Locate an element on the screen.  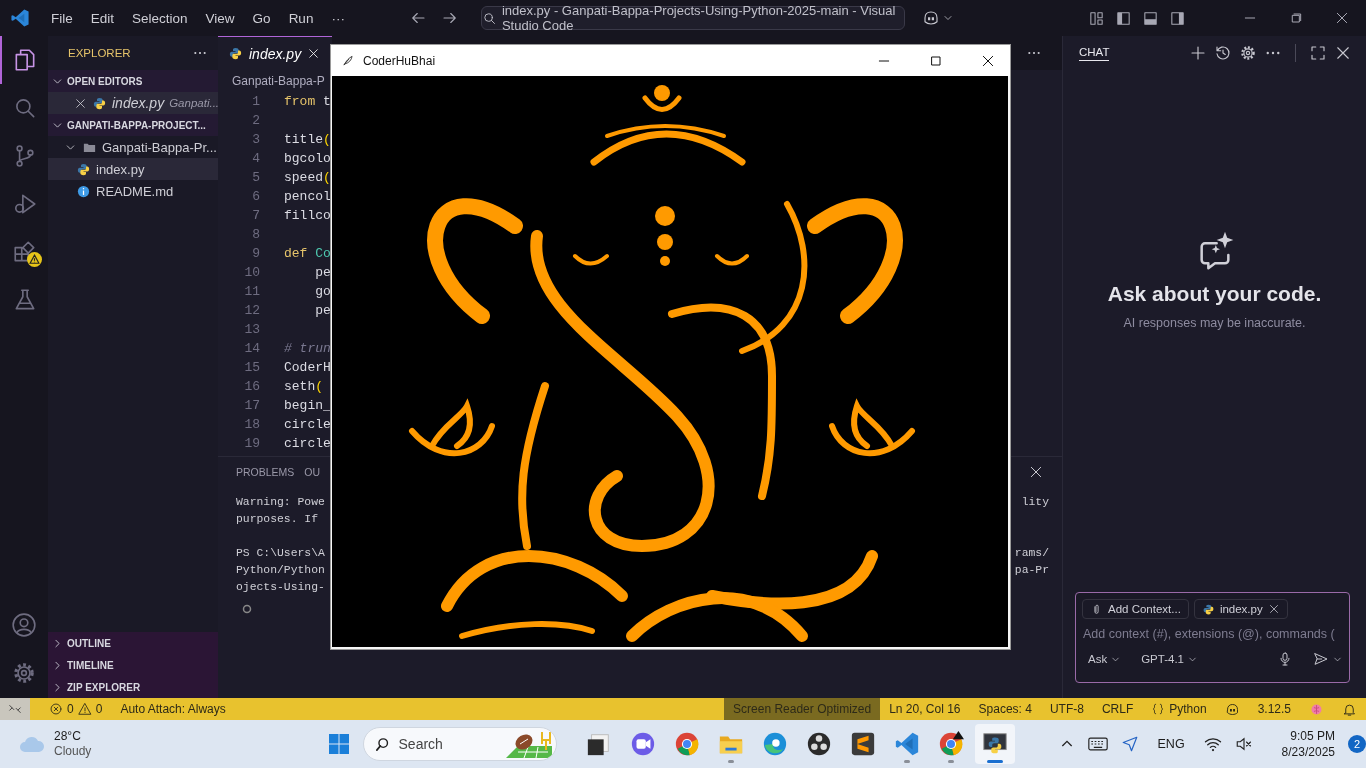
chat-heading: Ask about your code. is located at coordinates (1214, 294).